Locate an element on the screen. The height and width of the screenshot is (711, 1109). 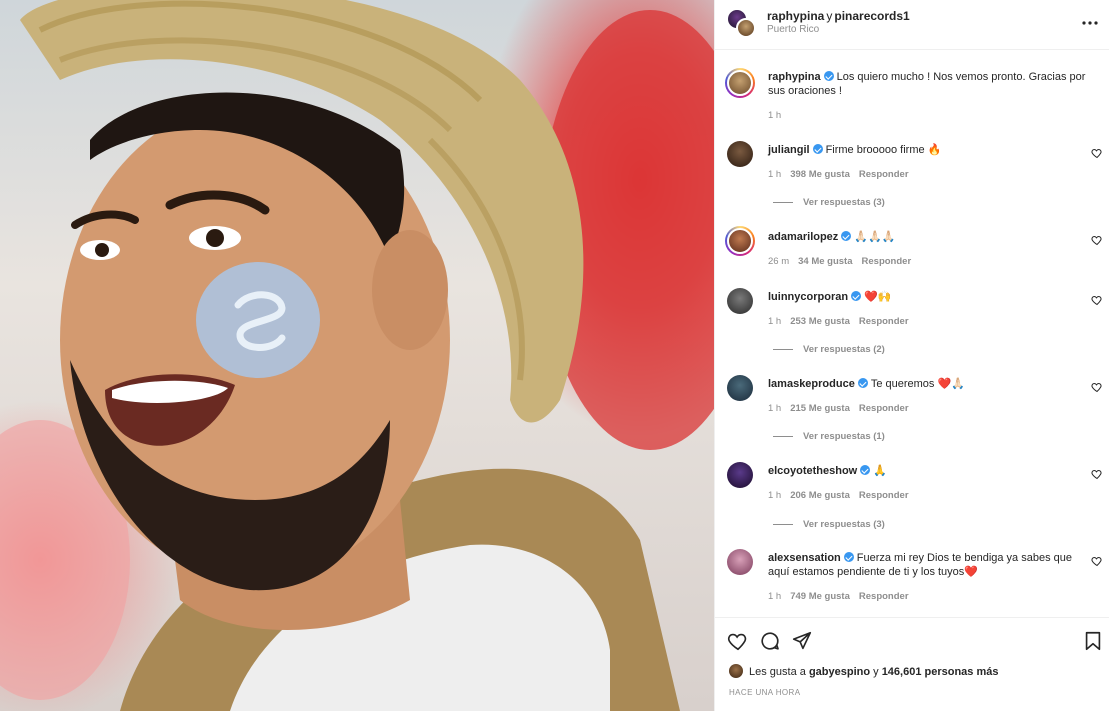
comment-icon is located at coordinates (770, 641).